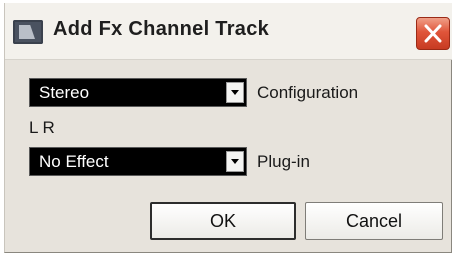 The width and height of the screenshot is (454, 257). Describe the element at coordinates (138, 92) in the screenshot. I see `configuration-dropdown: Stereo` at that location.